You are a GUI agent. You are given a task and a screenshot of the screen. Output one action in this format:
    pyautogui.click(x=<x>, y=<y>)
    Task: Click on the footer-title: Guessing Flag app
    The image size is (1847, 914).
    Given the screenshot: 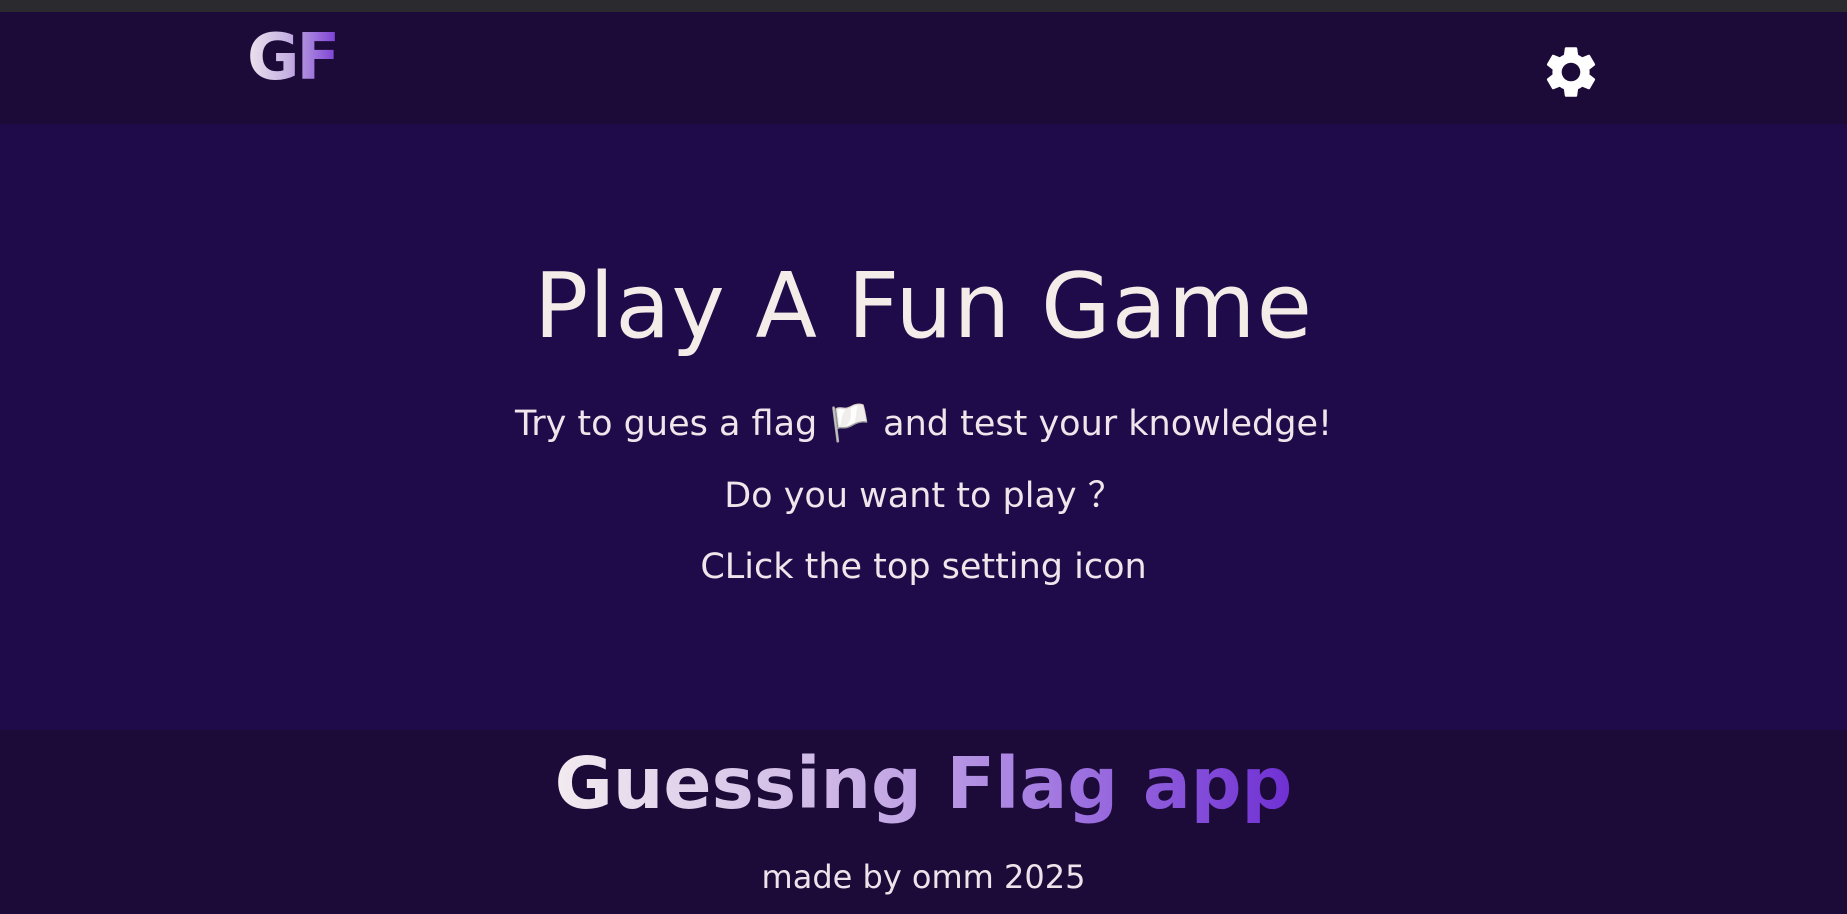 What is the action you would take?
    pyautogui.click(x=923, y=783)
    